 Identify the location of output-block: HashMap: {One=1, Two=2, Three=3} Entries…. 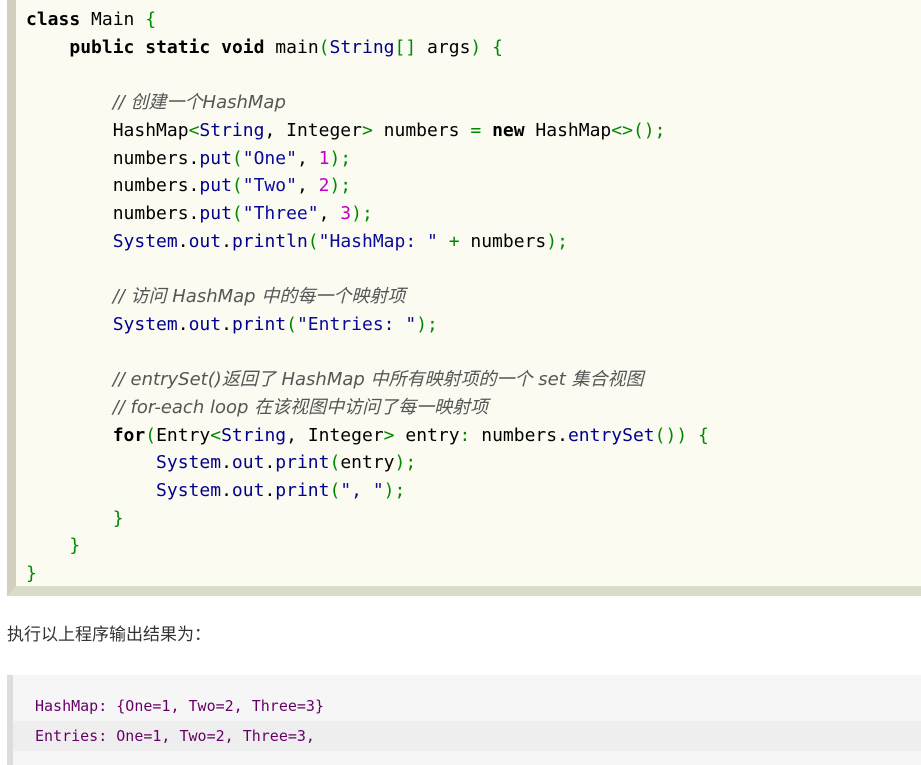
(464, 720).